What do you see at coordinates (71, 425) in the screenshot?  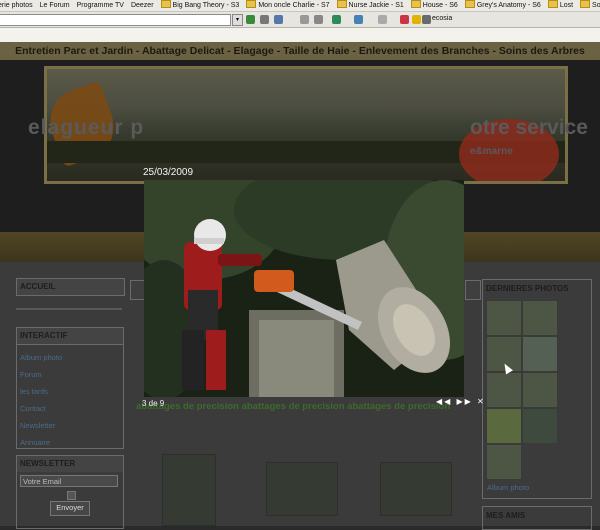 I see `sidebar-link-newsletter: Newsletter` at bounding box center [71, 425].